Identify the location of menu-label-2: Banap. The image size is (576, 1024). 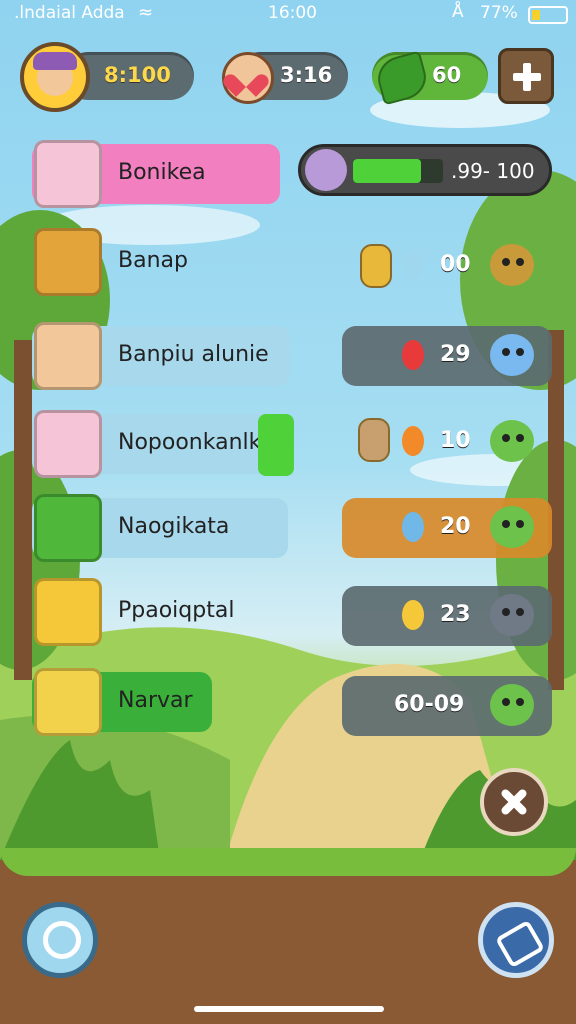
(153, 260).